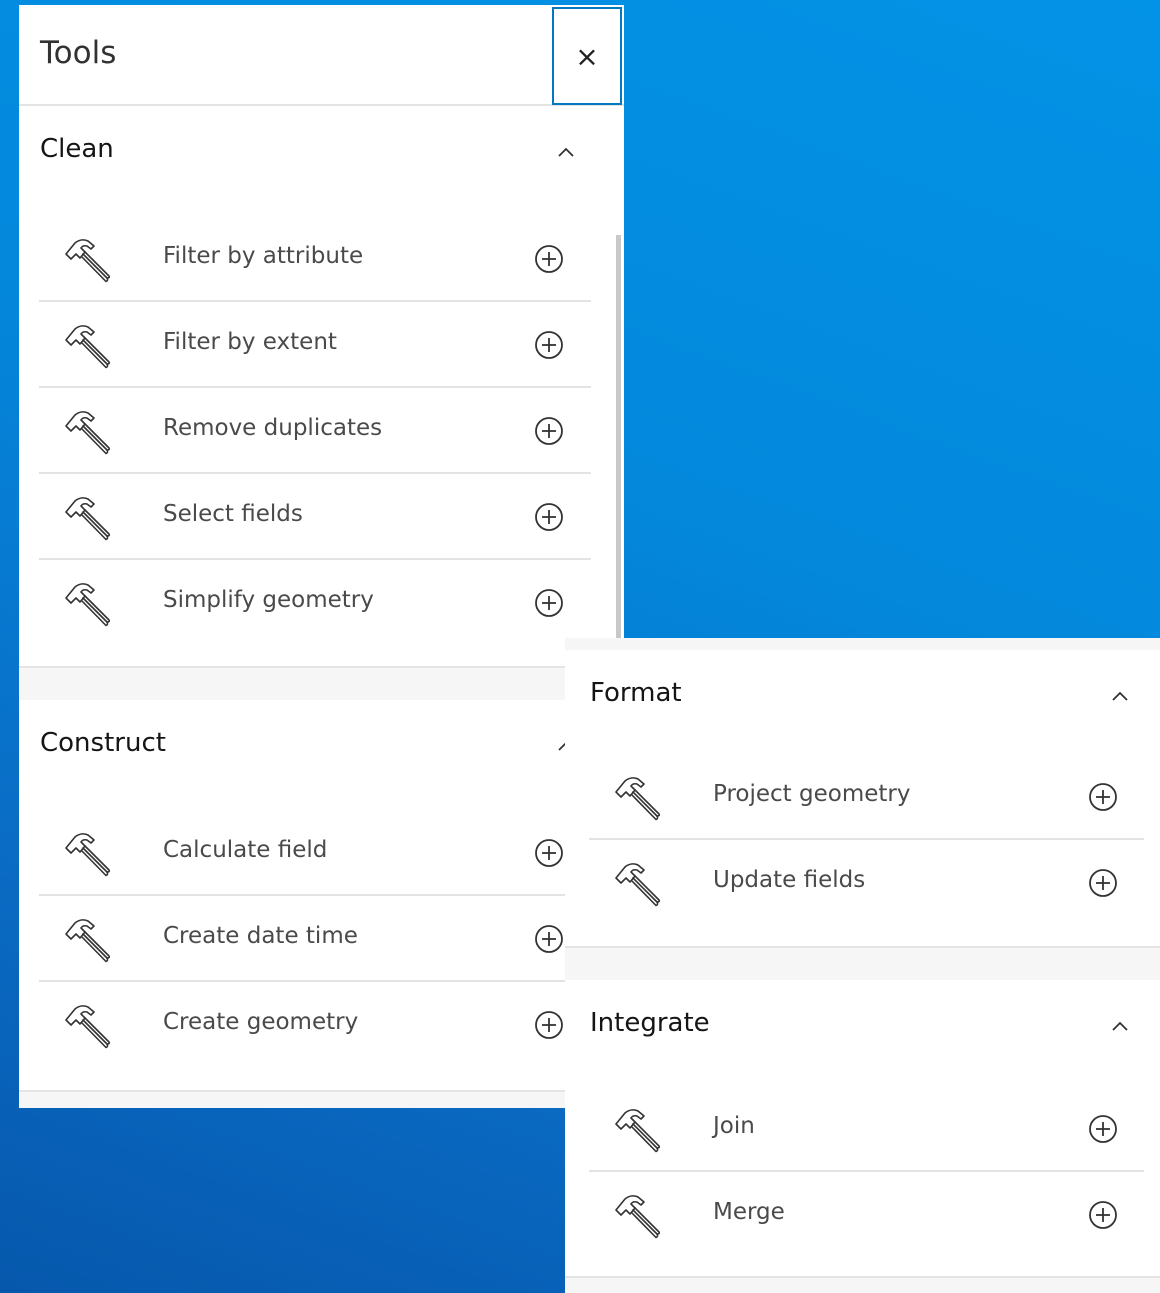  Describe the element at coordinates (866, 1129) in the screenshot. I see `tool-item-join: Join` at that location.